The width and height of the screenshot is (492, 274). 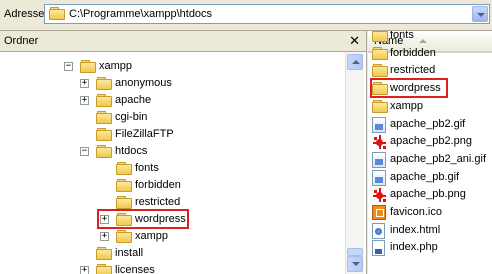 I want to click on tree-item-label: anonymous, so click(x=143, y=83).